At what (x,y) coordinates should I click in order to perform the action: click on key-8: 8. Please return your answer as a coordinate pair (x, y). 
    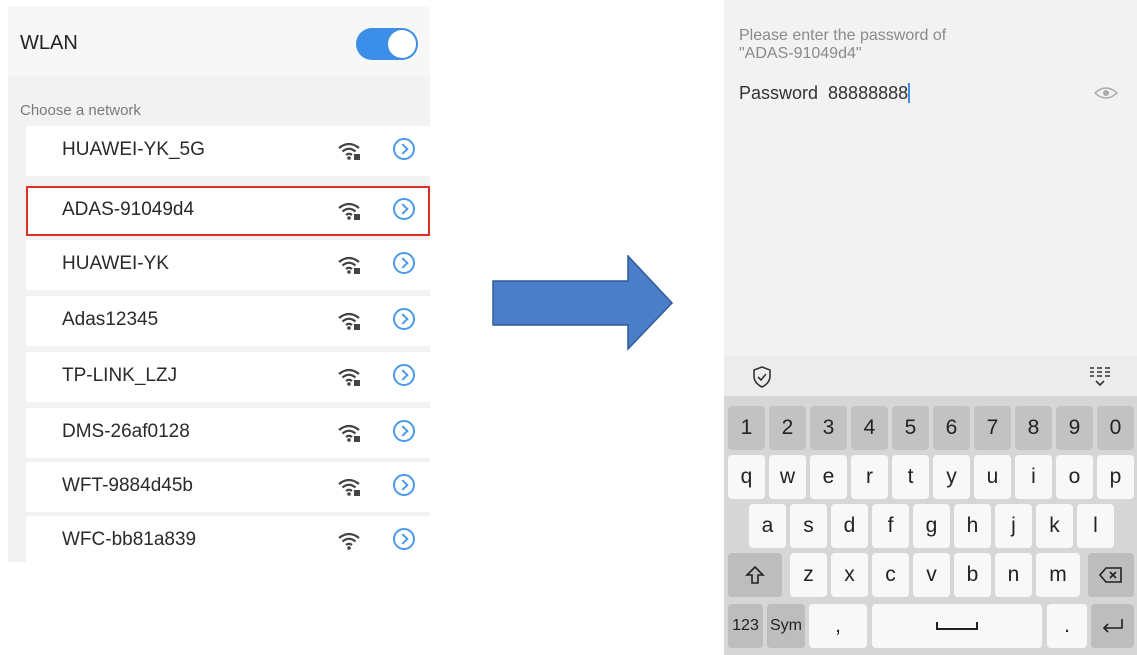
    Looking at the image, I should click on (1033, 428).